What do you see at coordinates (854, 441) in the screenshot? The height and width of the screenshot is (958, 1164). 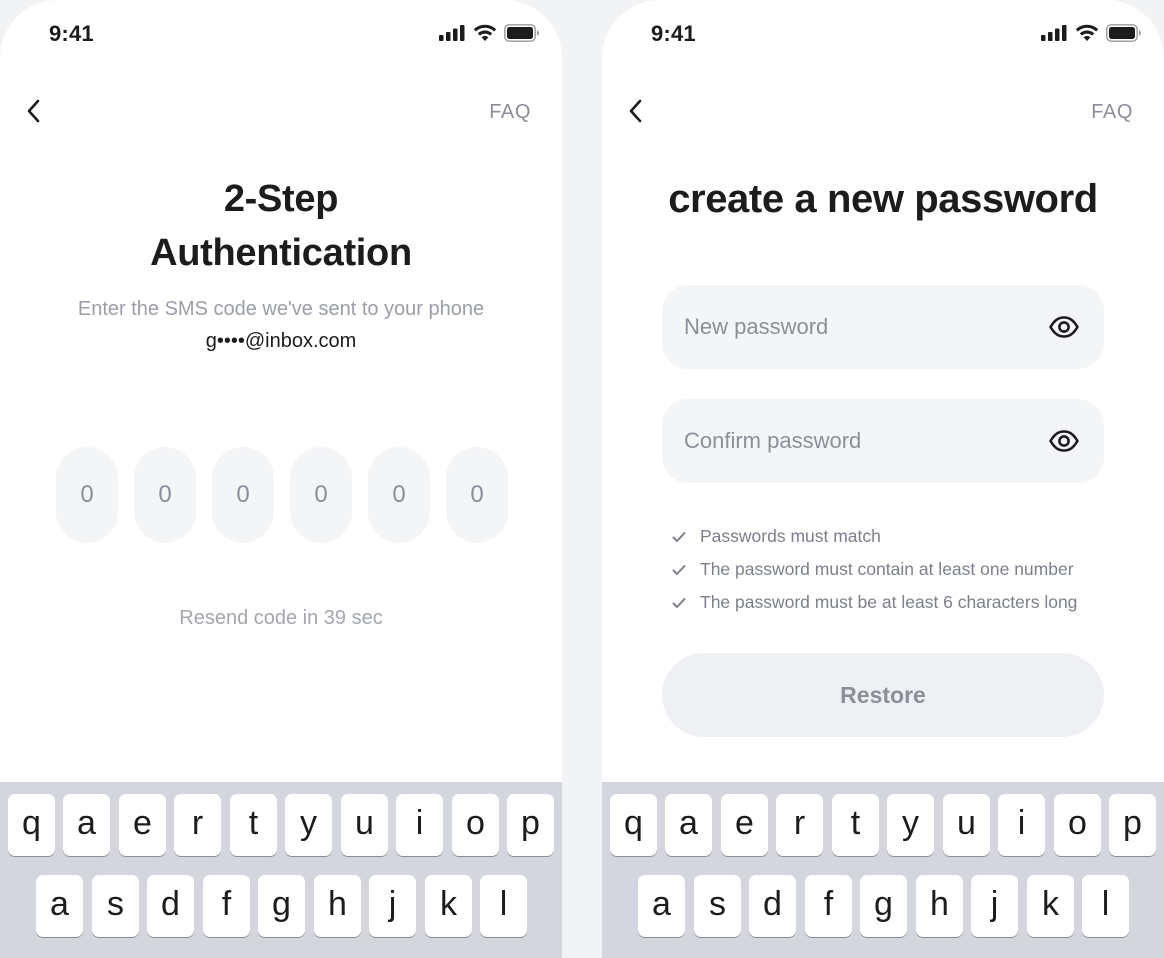 I see `confirm-password-input` at bounding box center [854, 441].